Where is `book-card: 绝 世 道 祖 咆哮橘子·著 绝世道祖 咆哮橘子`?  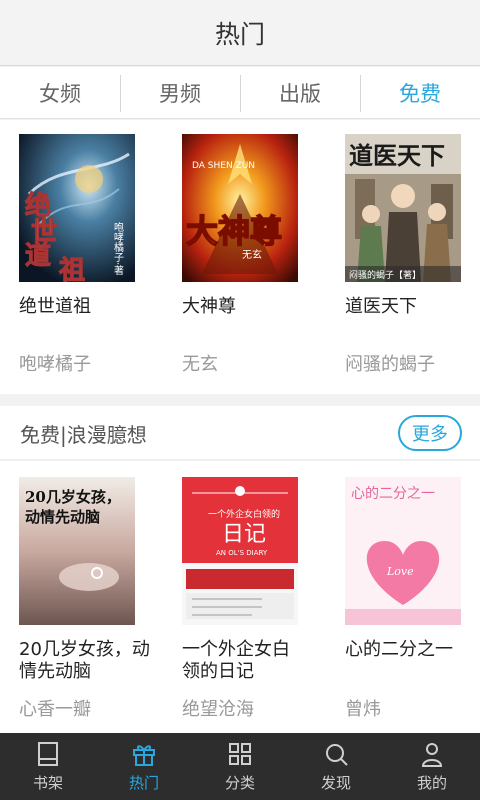 book-card: 绝 世 道 祖 咆哮橘子·著 绝世道祖 咆哮橘子 is located at coordinates (89, 259).